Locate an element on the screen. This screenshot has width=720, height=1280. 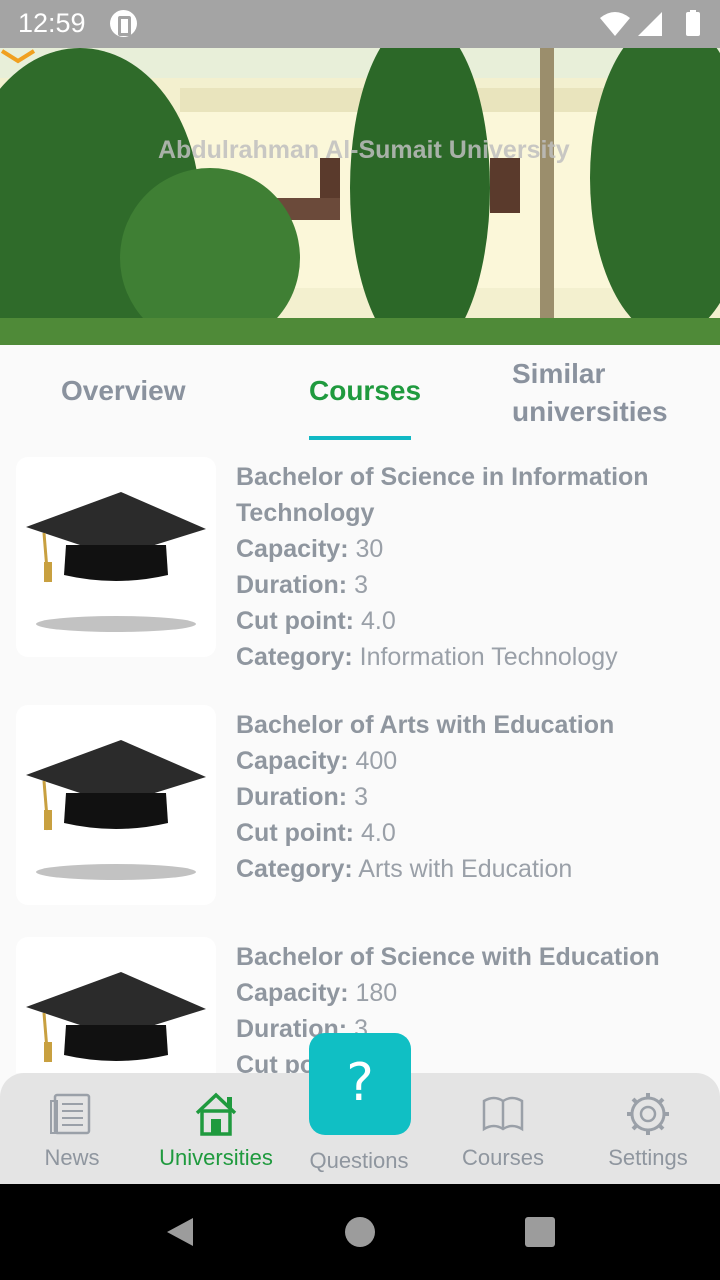
course-title: Bachelor of Science with Education is located at coordinates (448, 957).